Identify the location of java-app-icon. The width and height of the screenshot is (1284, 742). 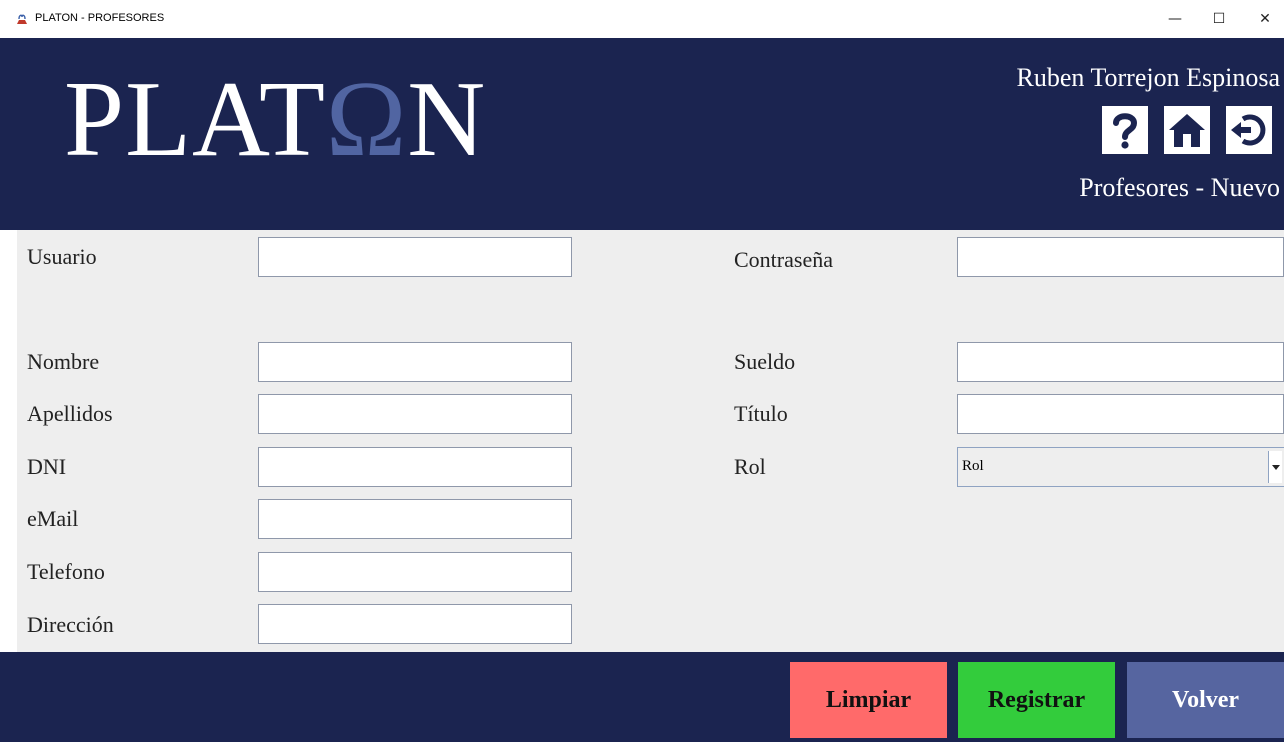
(22, 19).